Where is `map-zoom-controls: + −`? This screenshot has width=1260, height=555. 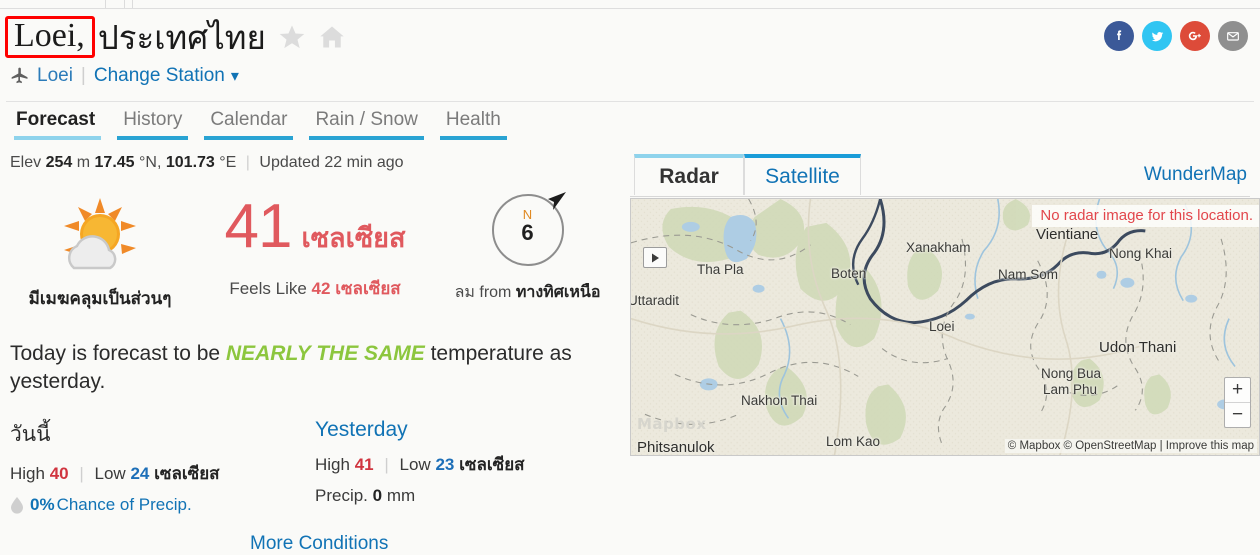 map-zoom-controls: + − is located at coordinates (1237, 402).